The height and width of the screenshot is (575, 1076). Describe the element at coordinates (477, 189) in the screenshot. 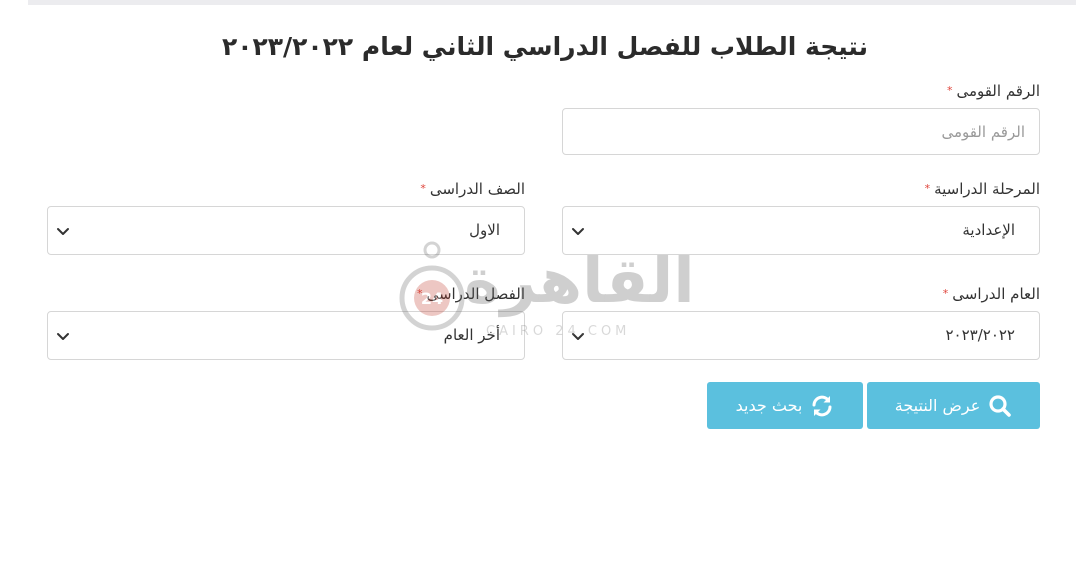

I see `grade-label-text: الصف الدراسى` at that location.